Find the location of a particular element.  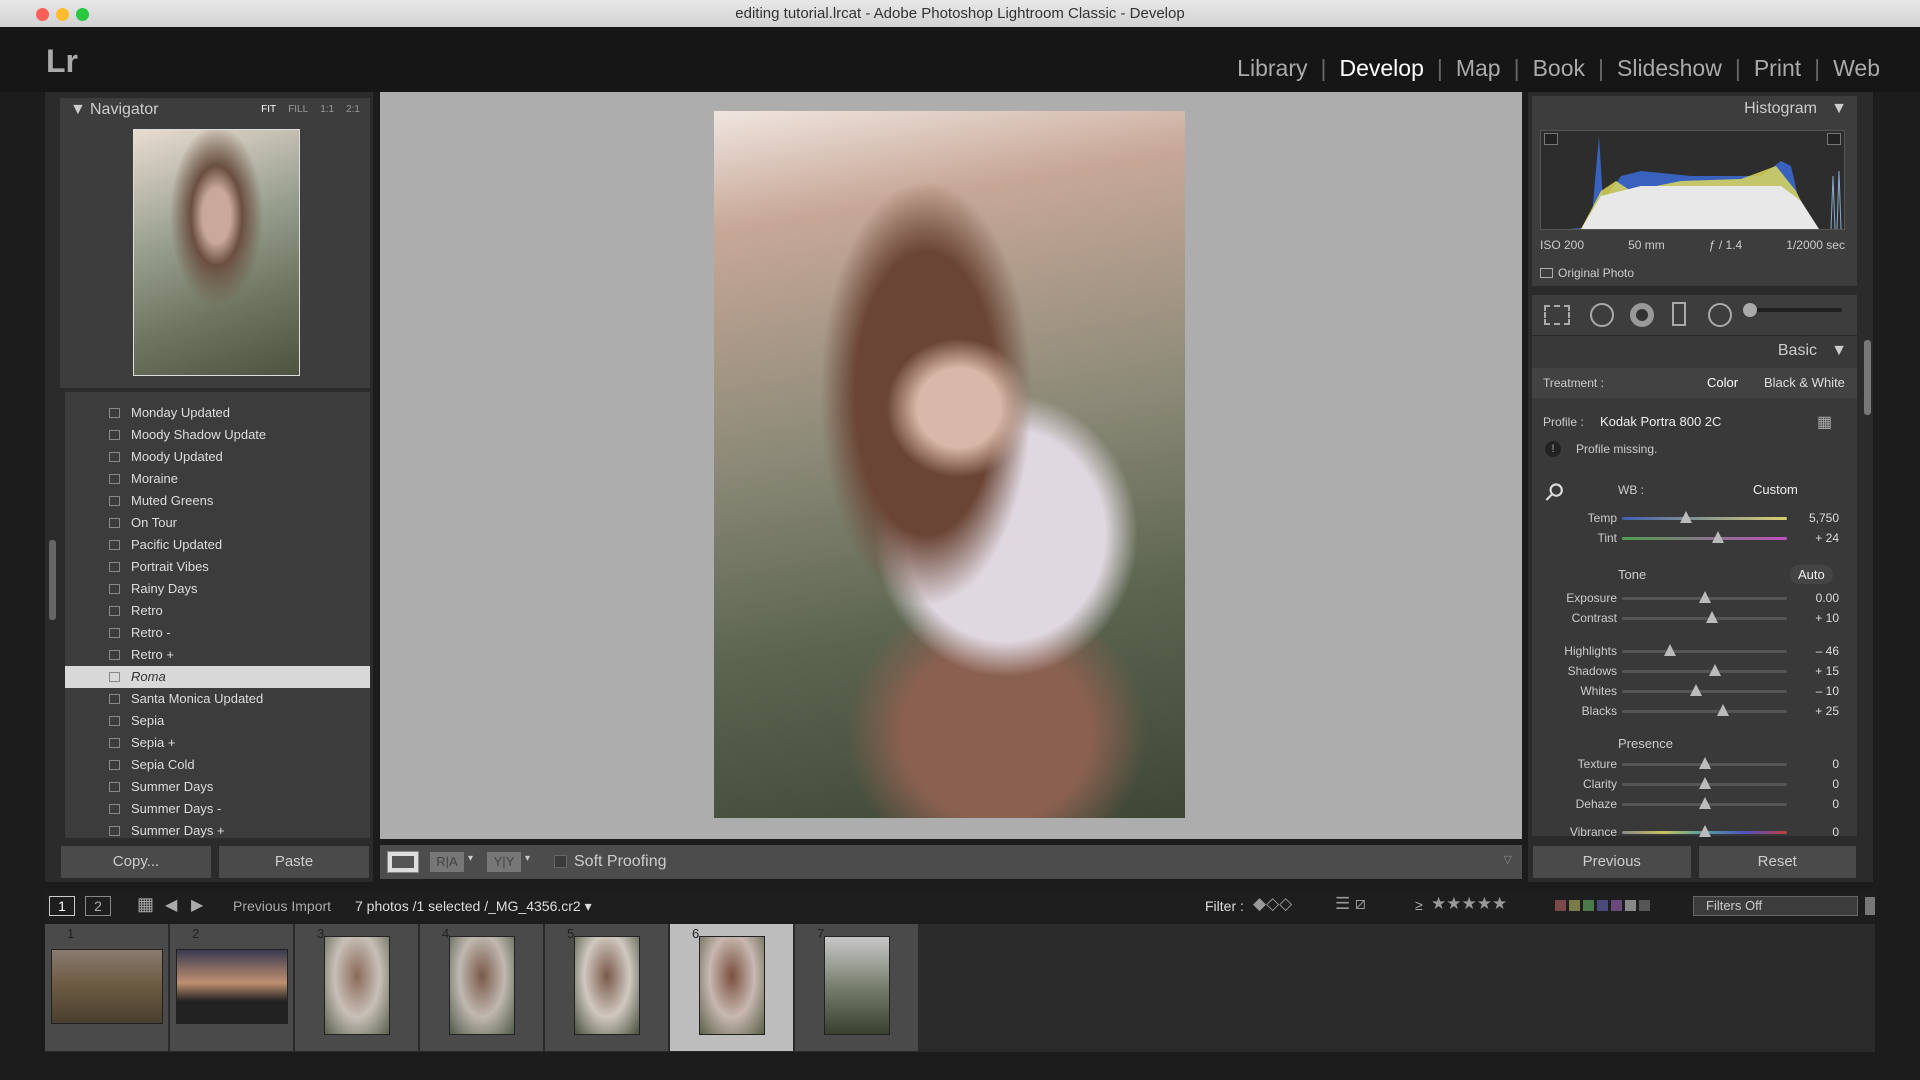

preset-item: Moody Updated is located at coordinates (217, 457).